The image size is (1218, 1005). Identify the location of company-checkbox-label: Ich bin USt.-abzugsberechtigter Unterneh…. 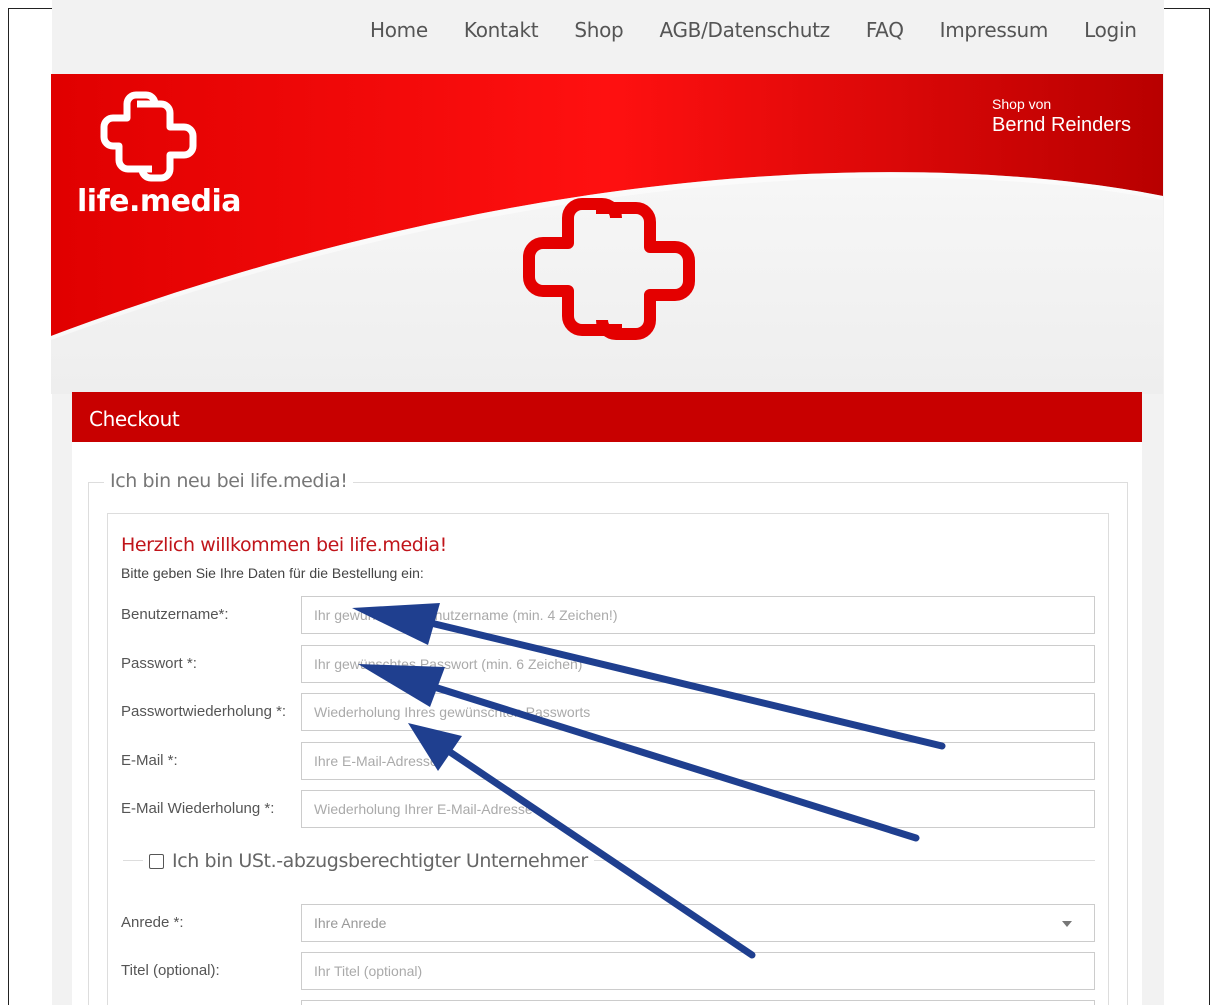
(380, 861).